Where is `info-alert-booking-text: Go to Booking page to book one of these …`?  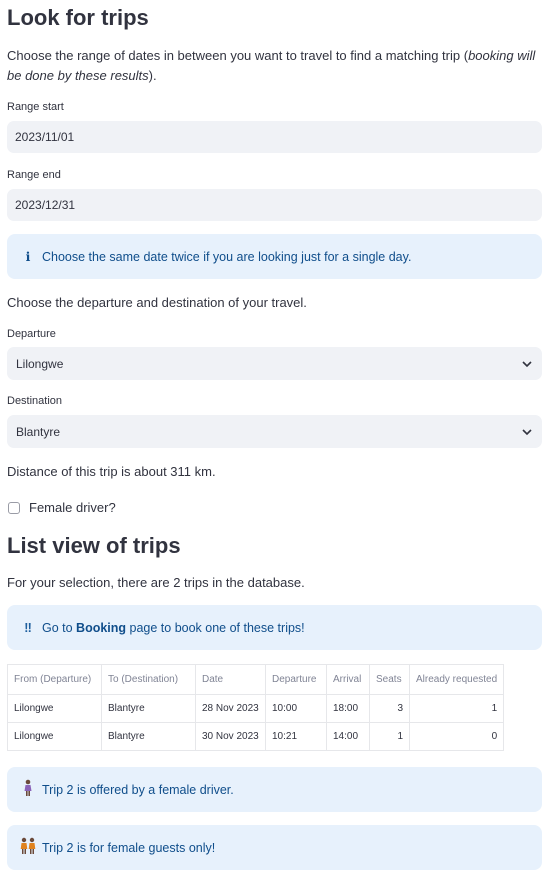 info-alert-booking-text: Go to Booking page to book one of these … is located at coordinates (173, 627).